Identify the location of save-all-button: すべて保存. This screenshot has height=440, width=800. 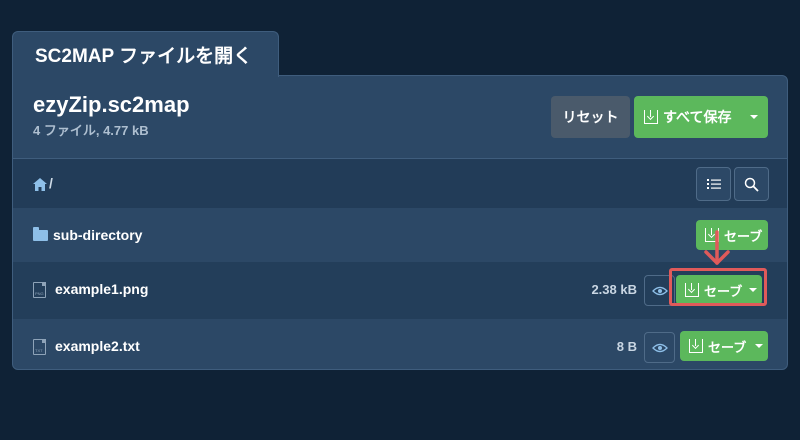
(701, 117).